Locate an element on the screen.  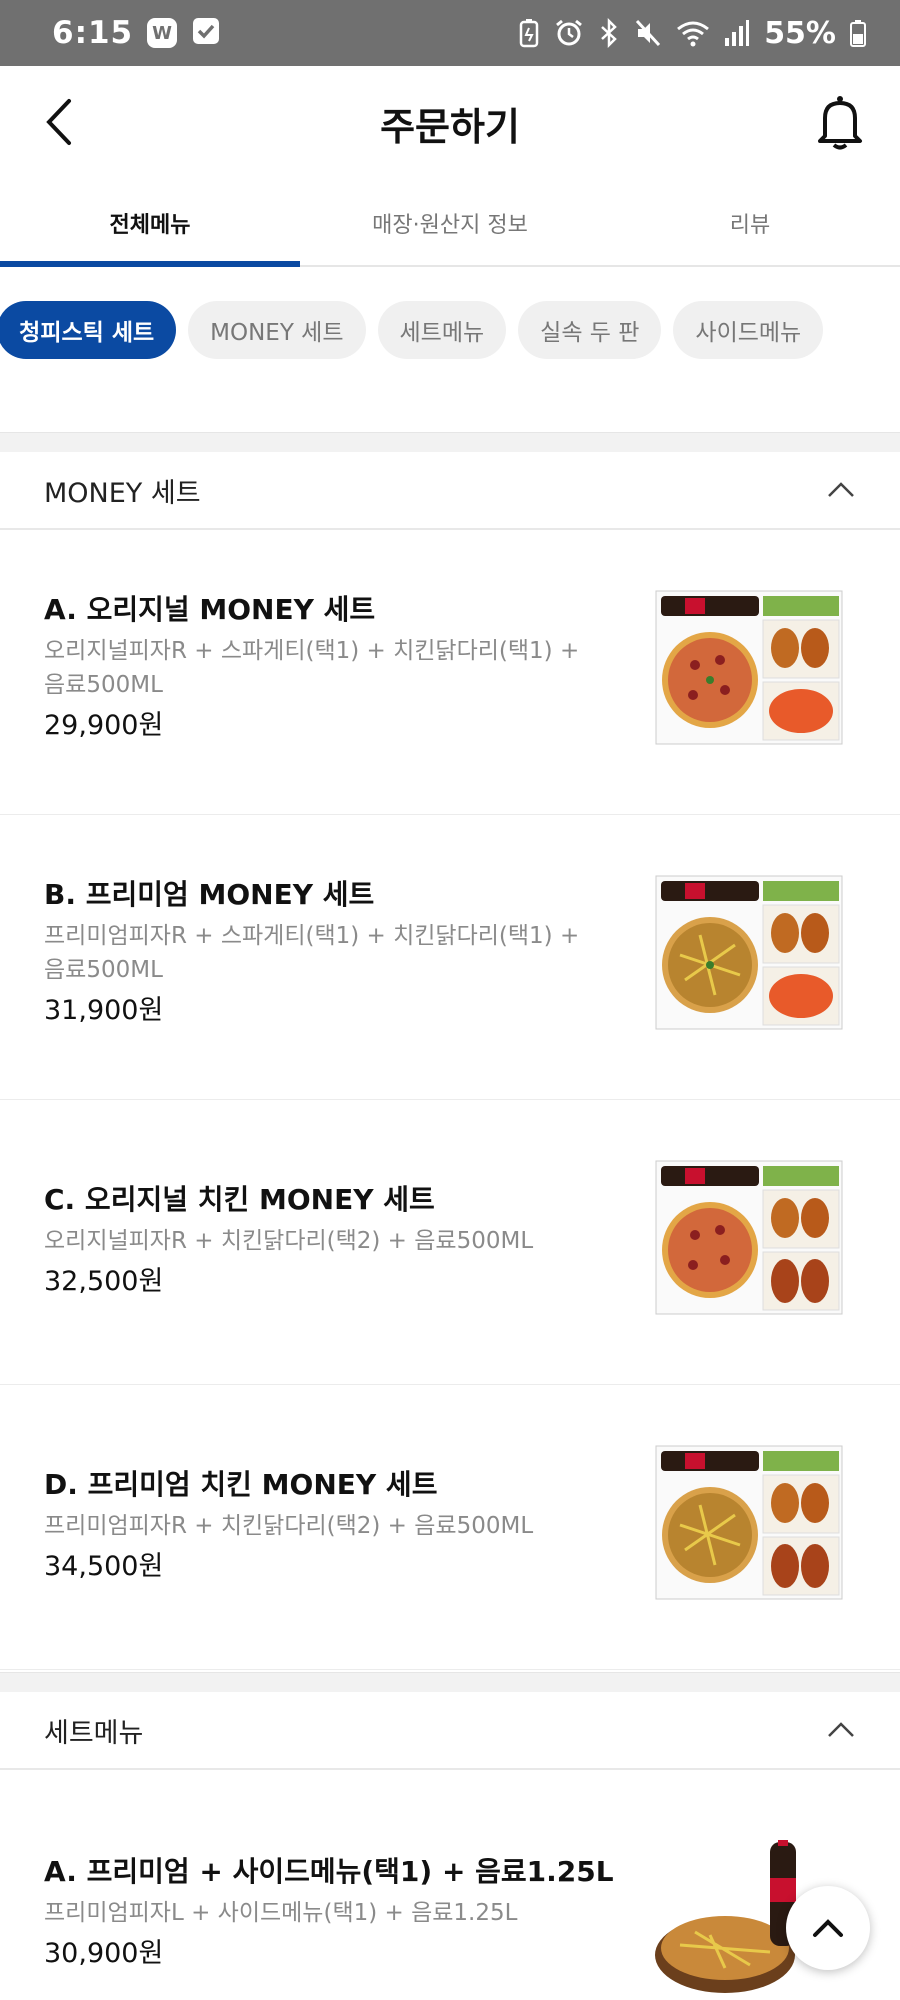
bell-icon is located at coordinates (840, 123).